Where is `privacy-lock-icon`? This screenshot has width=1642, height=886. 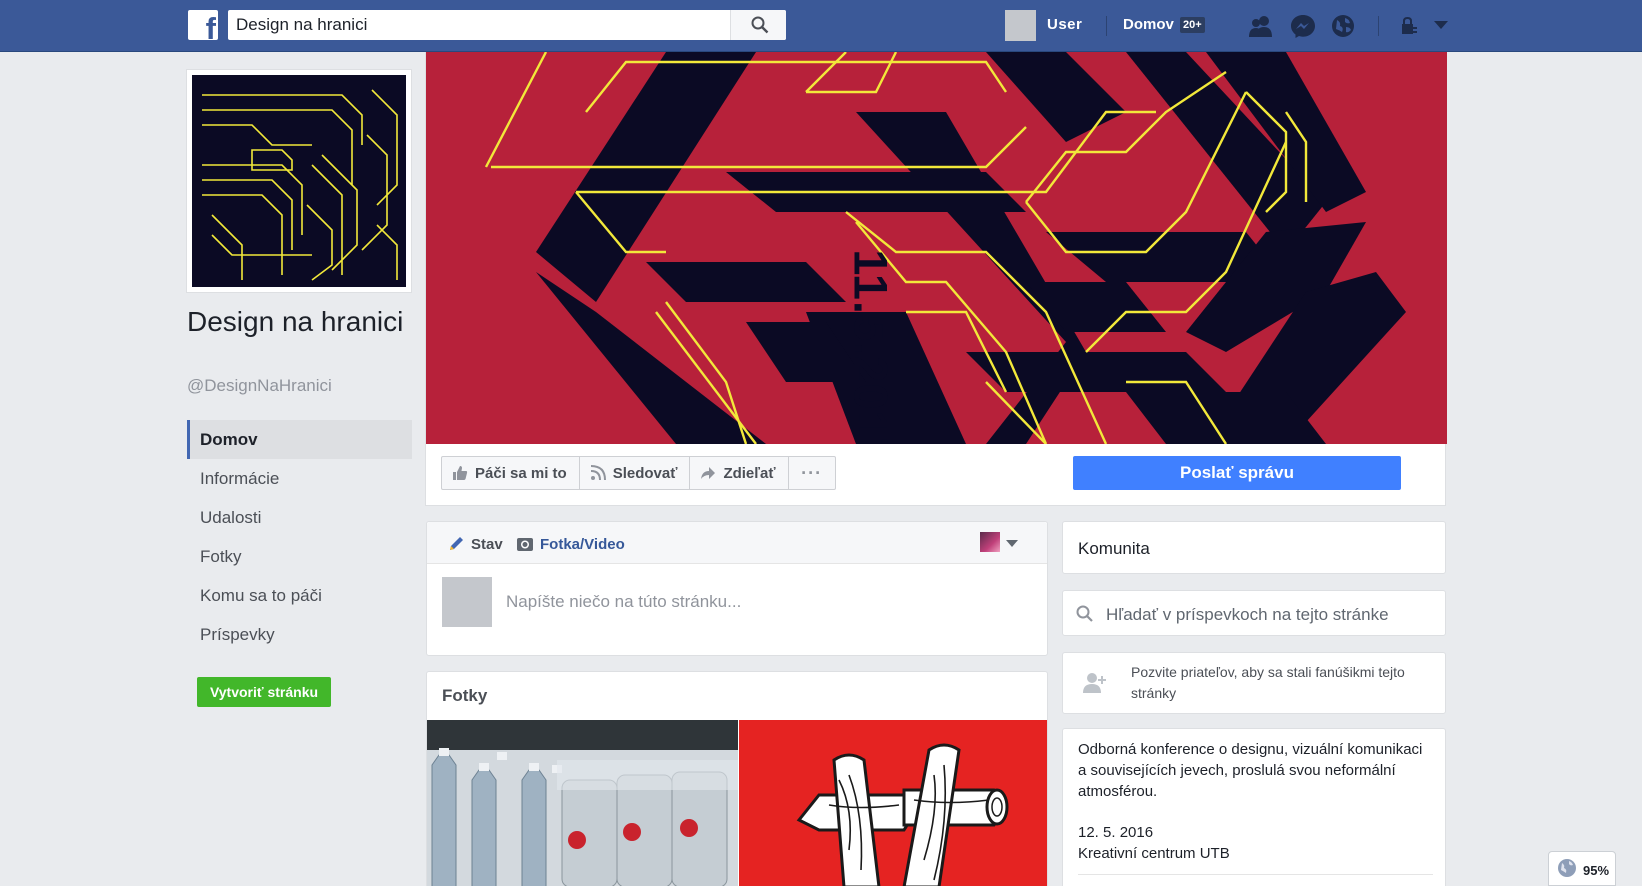
privacy-lock-icon is located at coordinates (1409, 26).